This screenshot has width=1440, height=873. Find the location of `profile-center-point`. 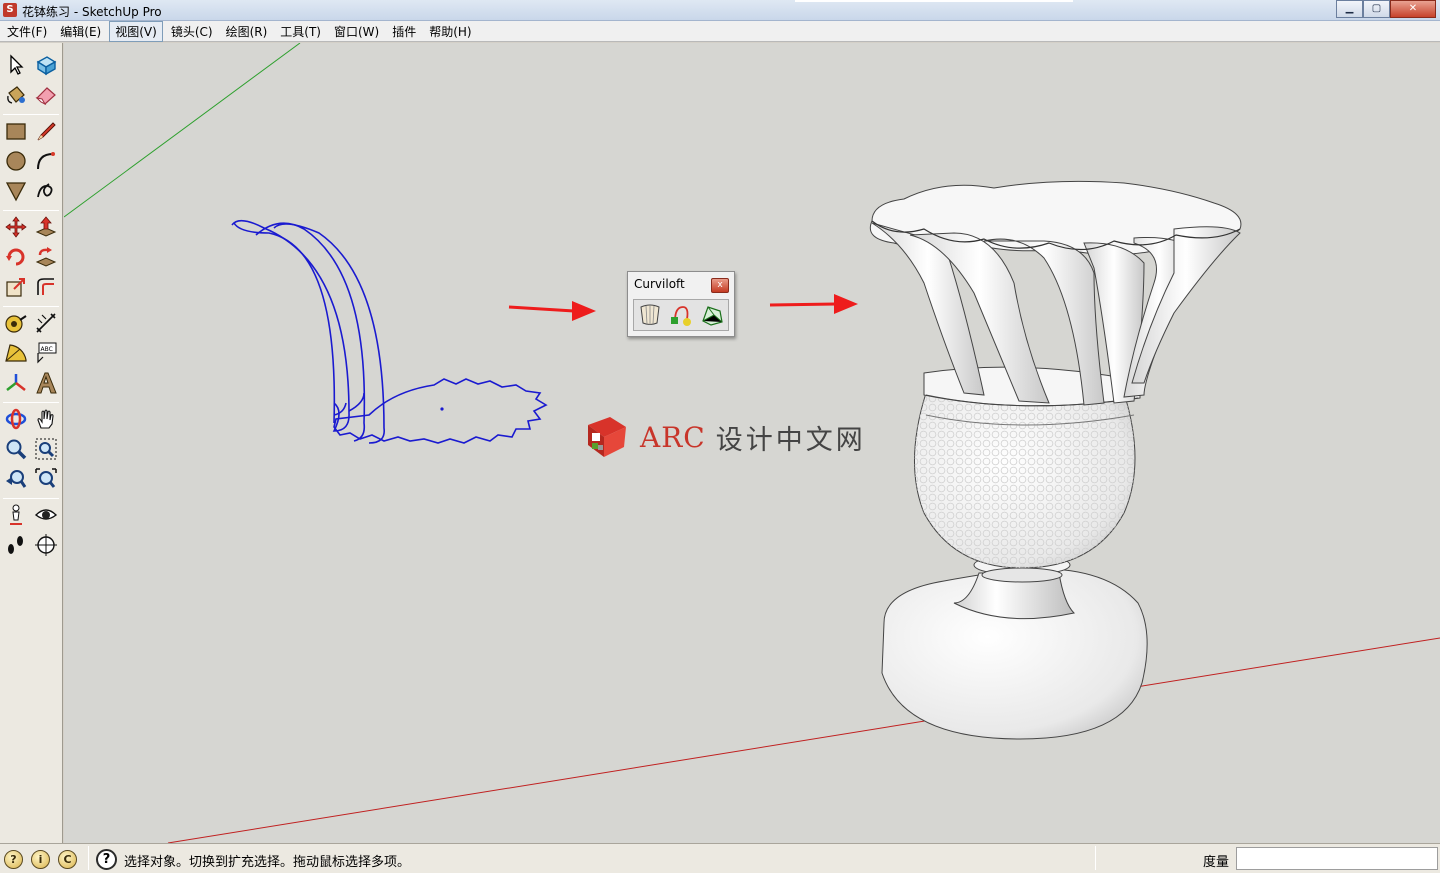

profile-center-point is located at coordinates (442, 409).